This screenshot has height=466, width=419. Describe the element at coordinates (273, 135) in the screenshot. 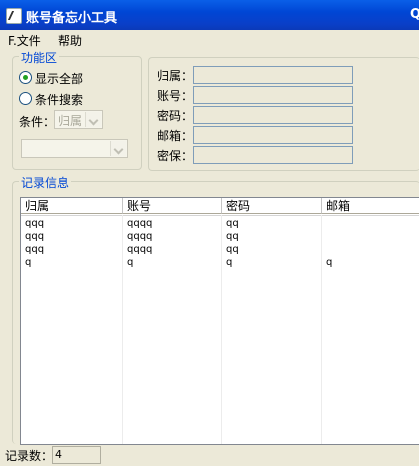

I see `email-field` at that location.